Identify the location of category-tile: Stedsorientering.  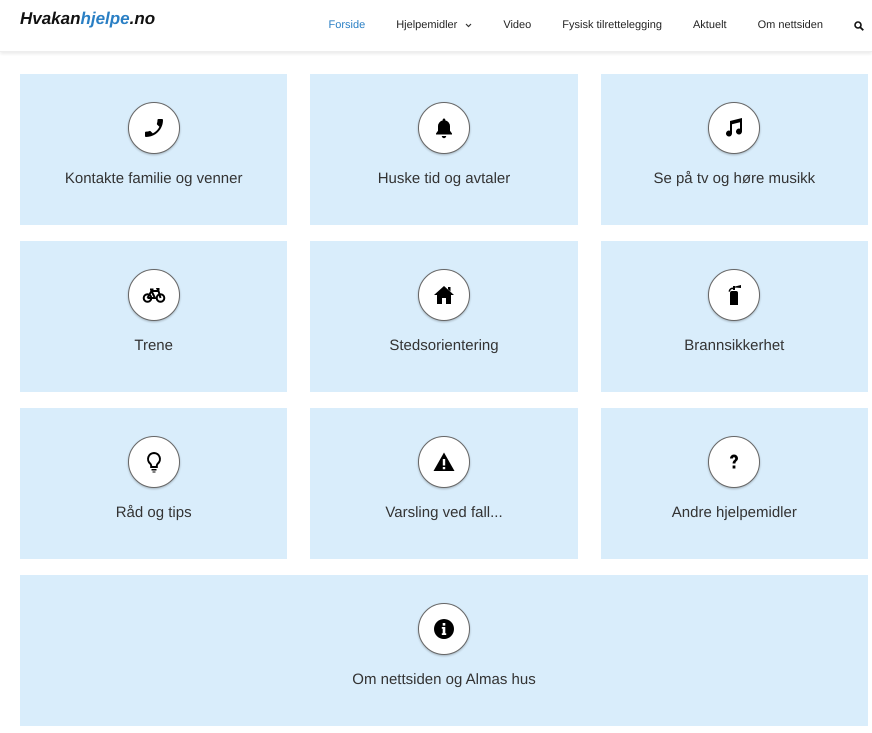
(444, 316).